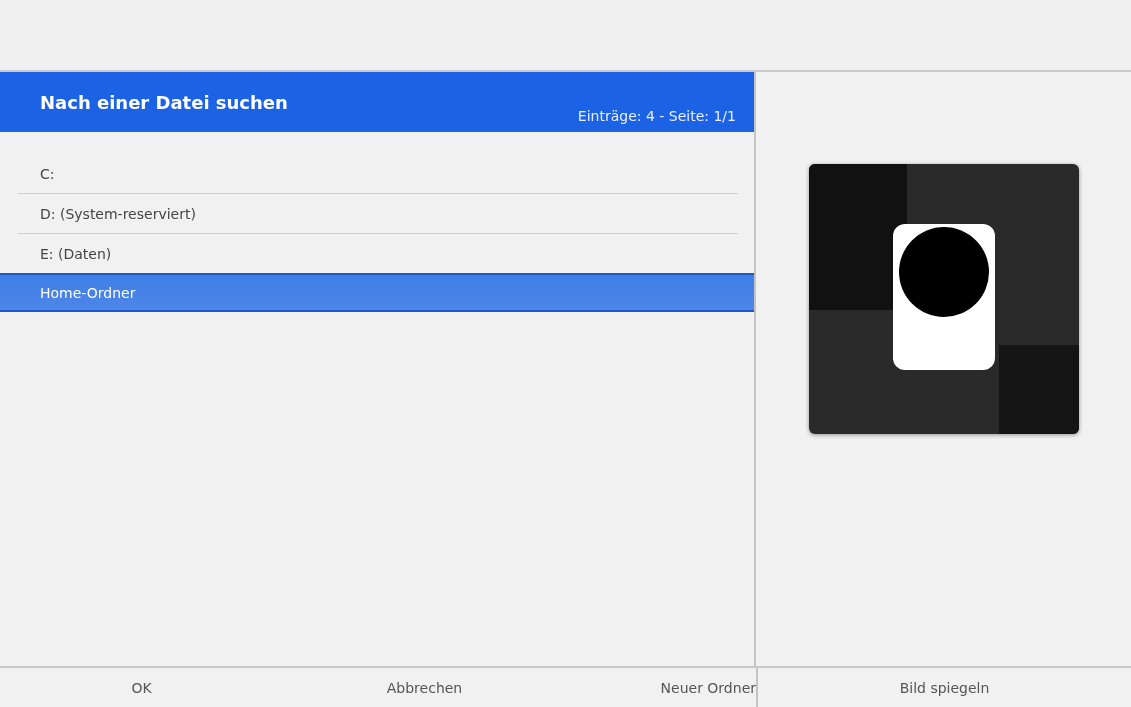  I want to click on list-item: D: (System-reserviert), so click(377, 213).